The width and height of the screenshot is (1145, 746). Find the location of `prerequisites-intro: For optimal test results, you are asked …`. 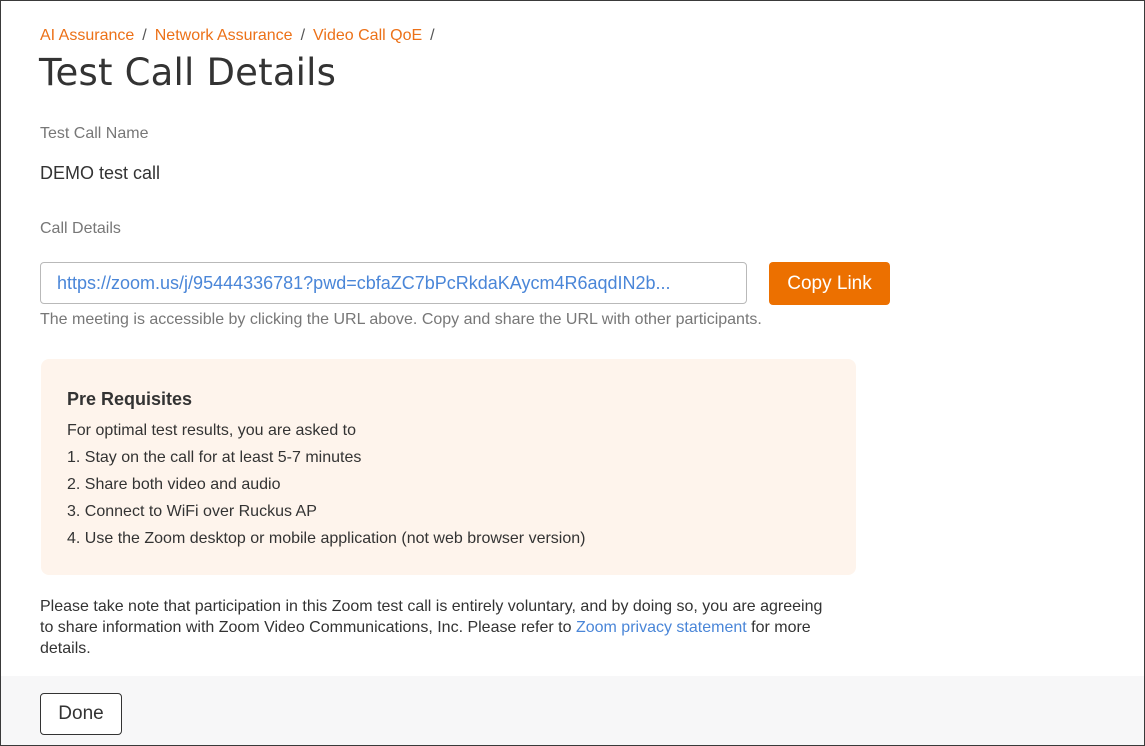

prerequisites-intro: For optimal test results, you are asked … is located at coordinates (212, 430).